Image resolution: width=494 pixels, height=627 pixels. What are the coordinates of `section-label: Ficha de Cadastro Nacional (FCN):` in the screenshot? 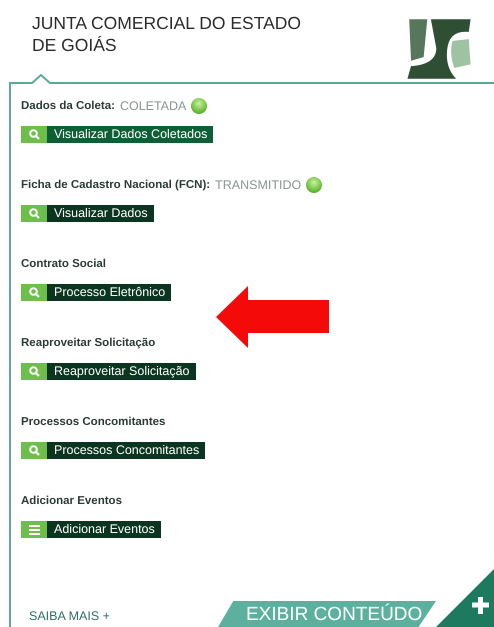 It's located at (115, 185).